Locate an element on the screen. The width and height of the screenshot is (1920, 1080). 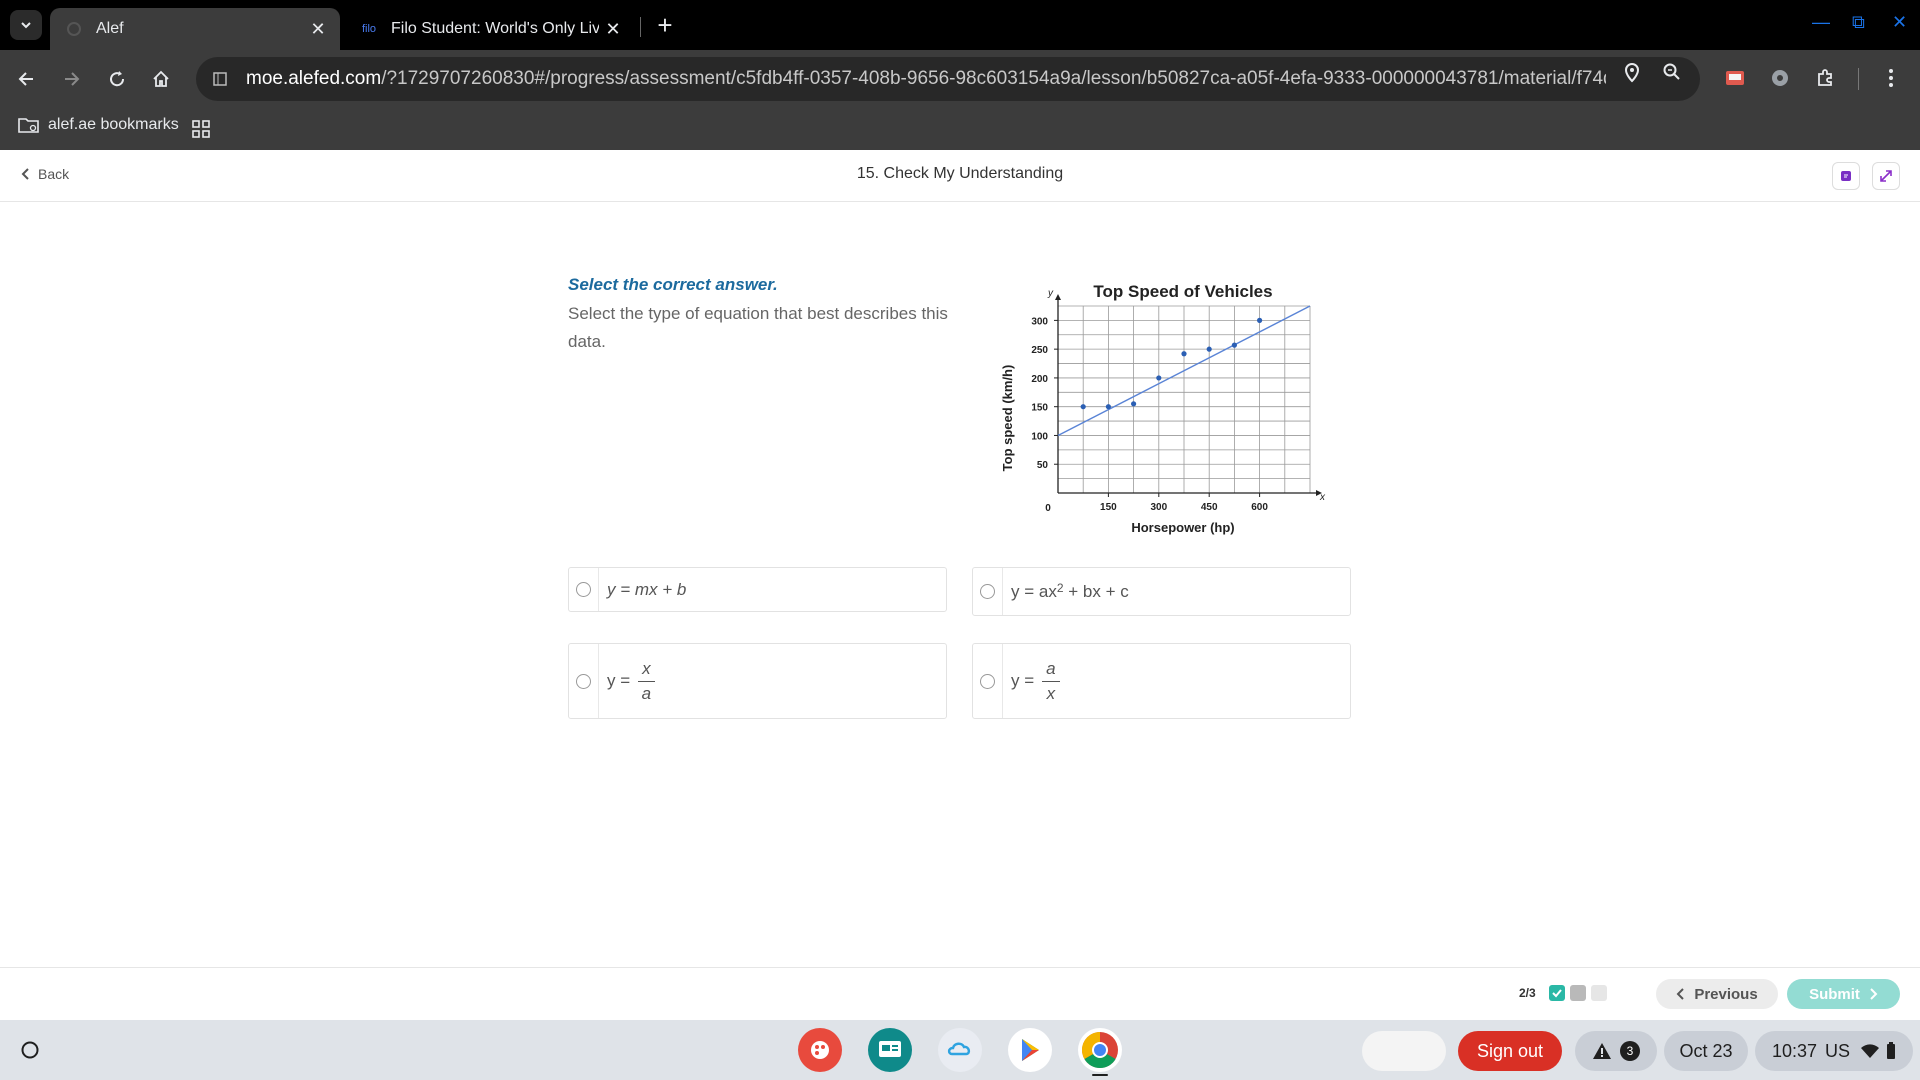
restore-icon: ⧉ is located at coordinates (1858, 22).